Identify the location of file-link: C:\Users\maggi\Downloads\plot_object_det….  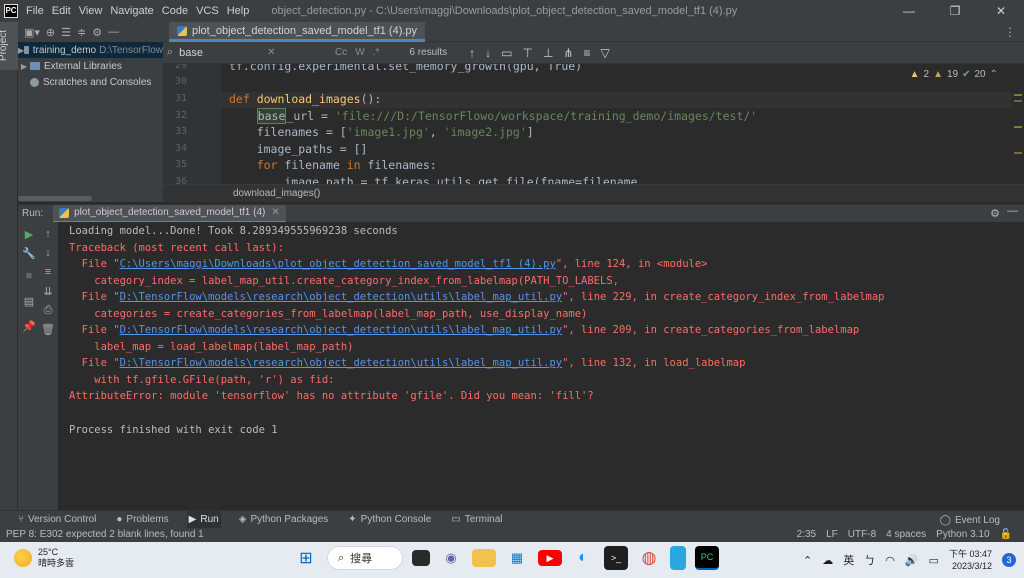
(338, 264).